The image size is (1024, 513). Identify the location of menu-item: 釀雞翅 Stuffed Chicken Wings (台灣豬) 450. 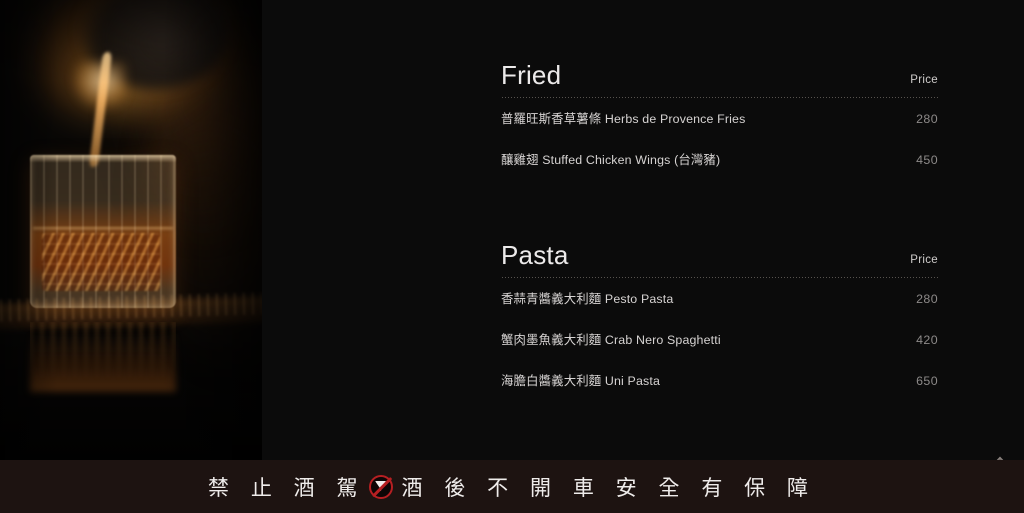
(719, 170).